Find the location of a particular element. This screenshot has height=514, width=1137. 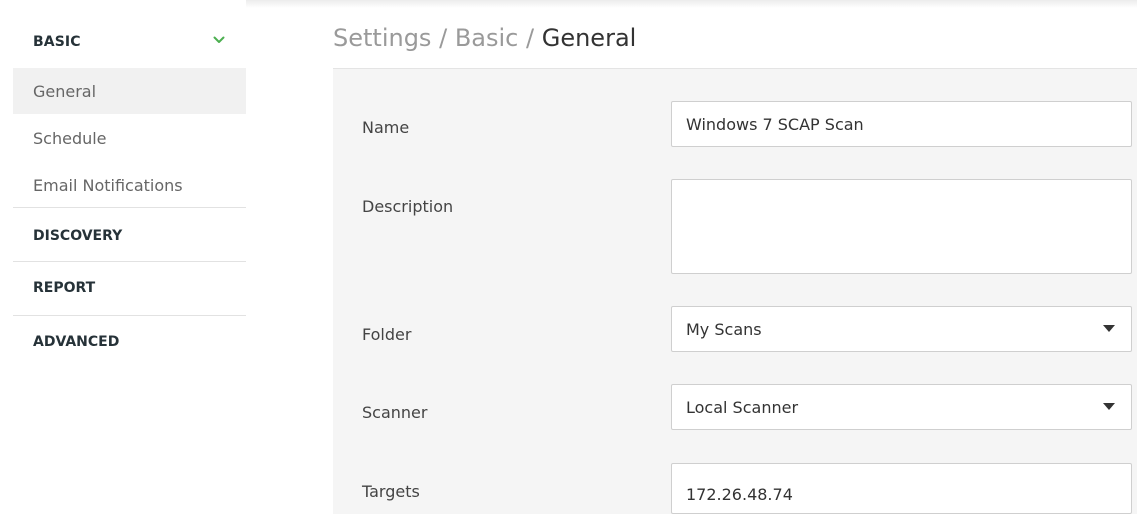

scanner-select: Local Scanner is located at coordinates (901, 407).